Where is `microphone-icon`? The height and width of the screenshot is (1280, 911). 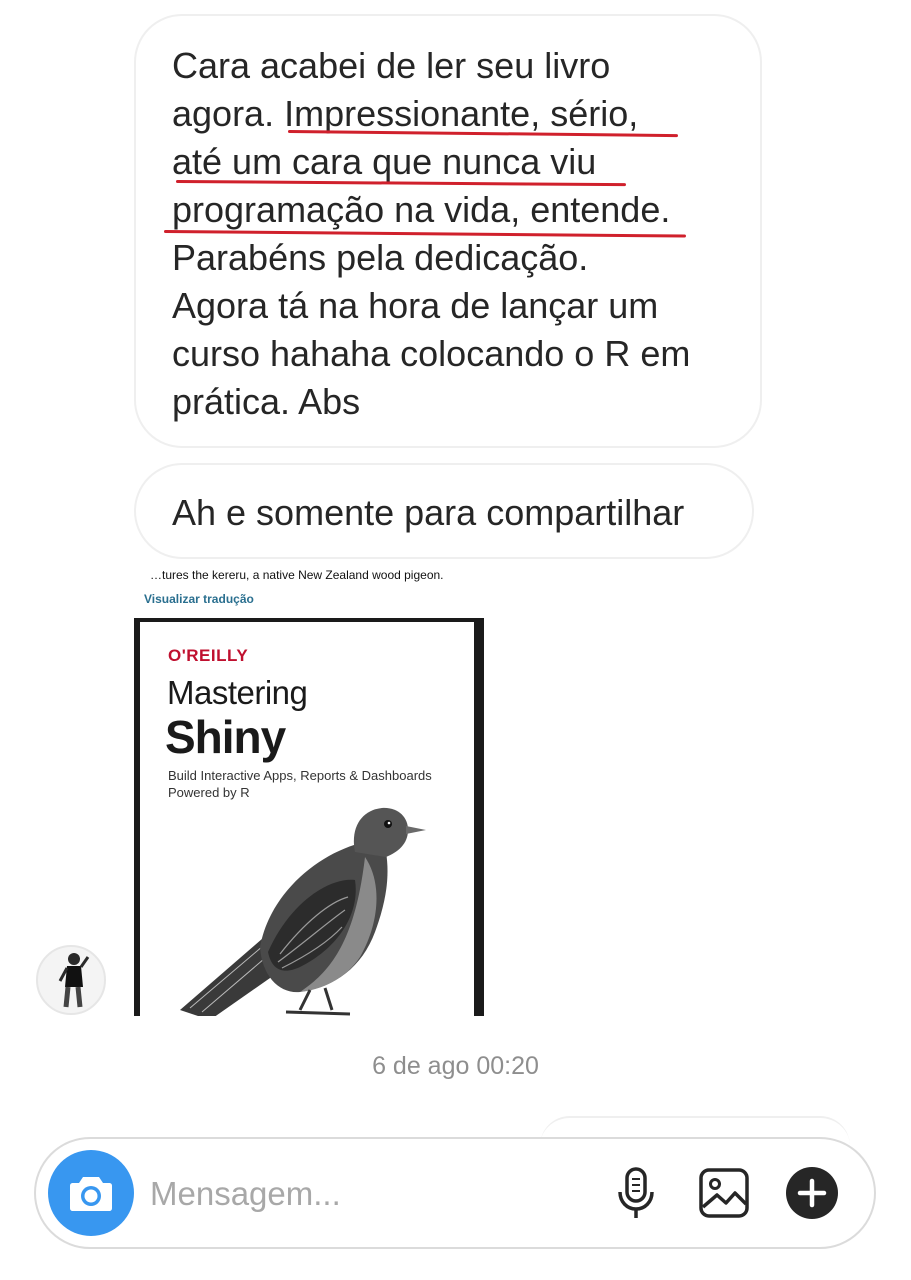
microphone-icon is located at coordinates (636, 1192).